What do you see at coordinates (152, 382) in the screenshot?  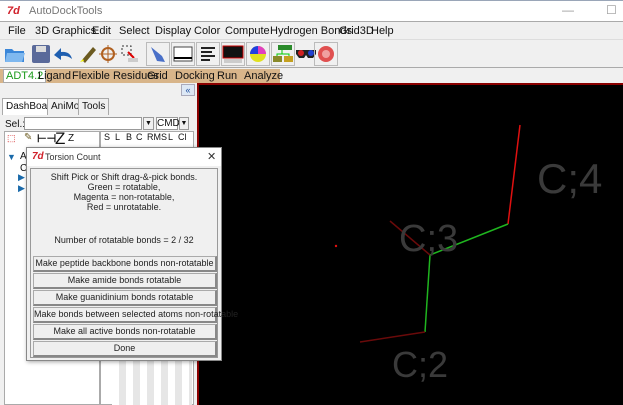 I see `column-stripes` at bounding box center [152, 382].